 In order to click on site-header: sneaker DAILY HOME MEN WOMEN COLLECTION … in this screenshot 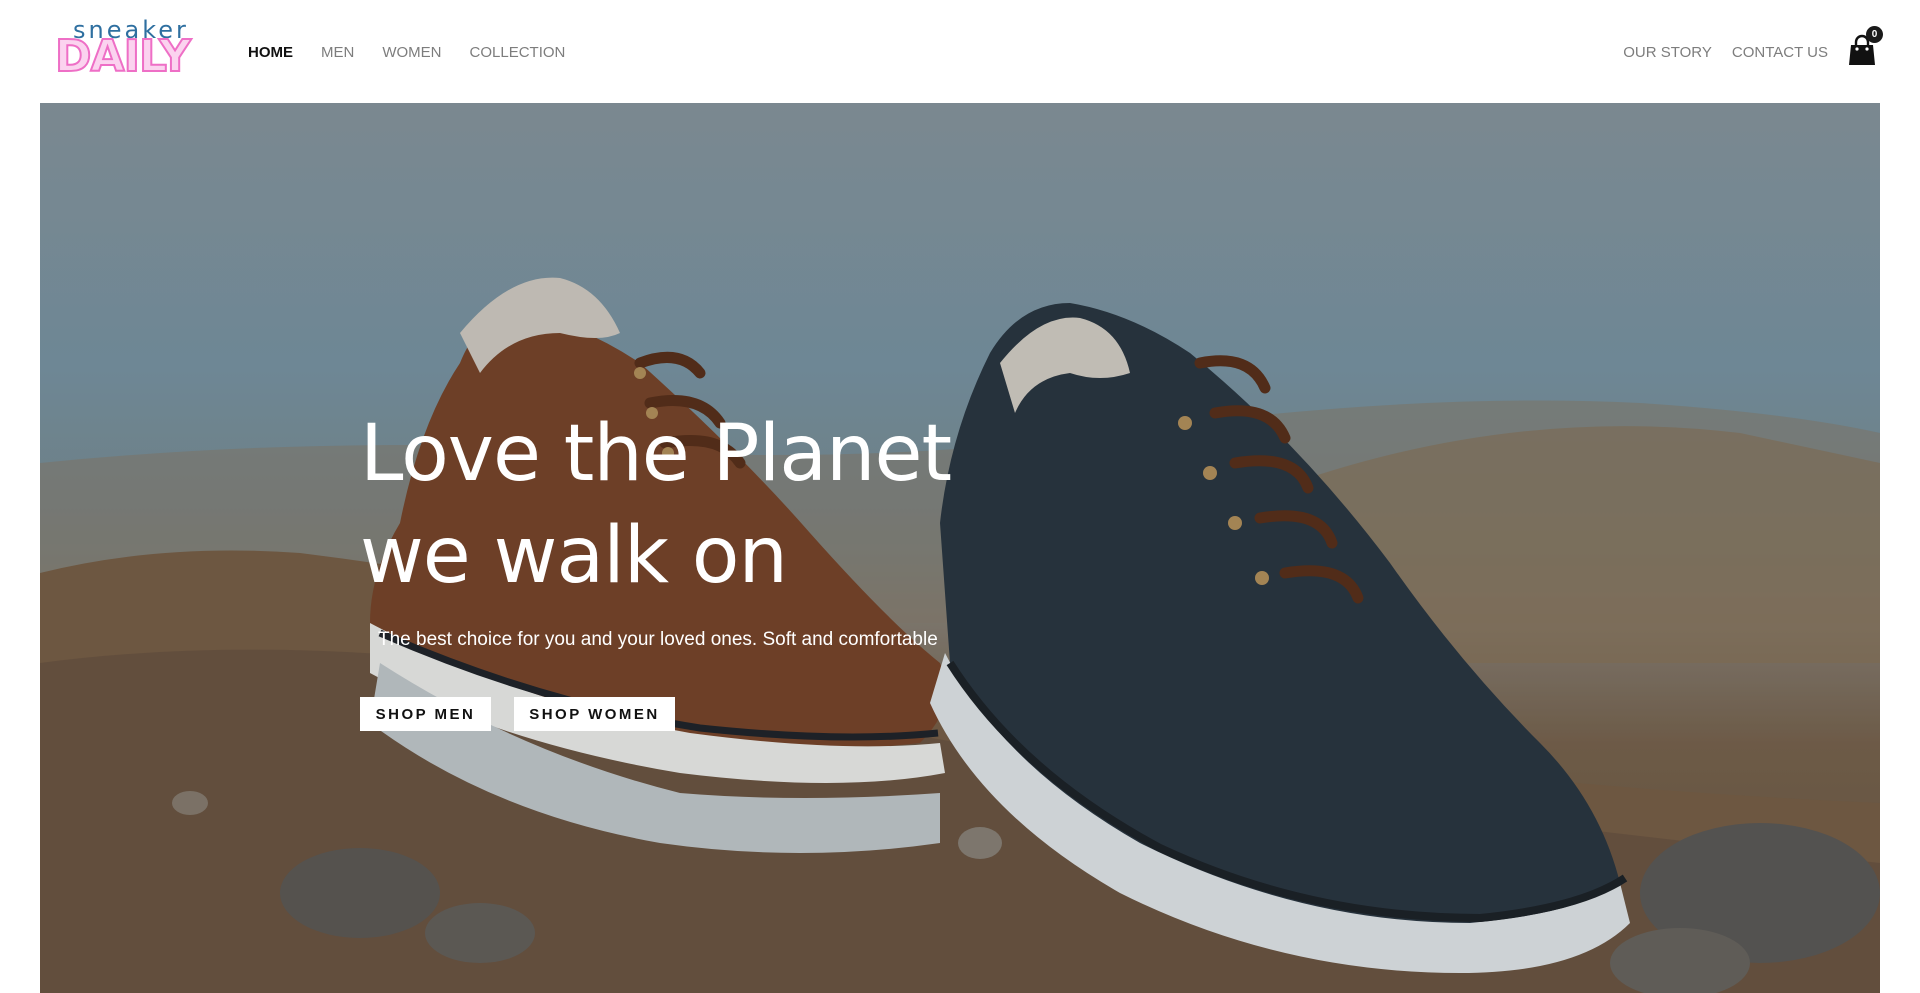, I will do `click(960, 51)`.